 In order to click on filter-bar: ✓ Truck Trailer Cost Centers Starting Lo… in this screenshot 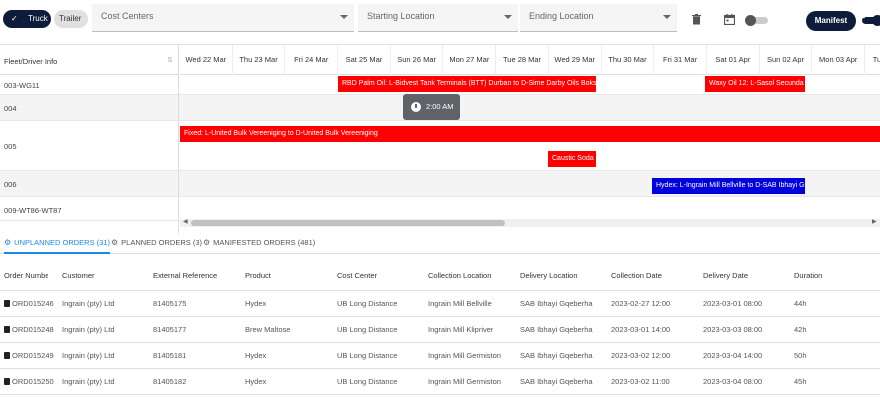, I will do `click(440, 20)`.